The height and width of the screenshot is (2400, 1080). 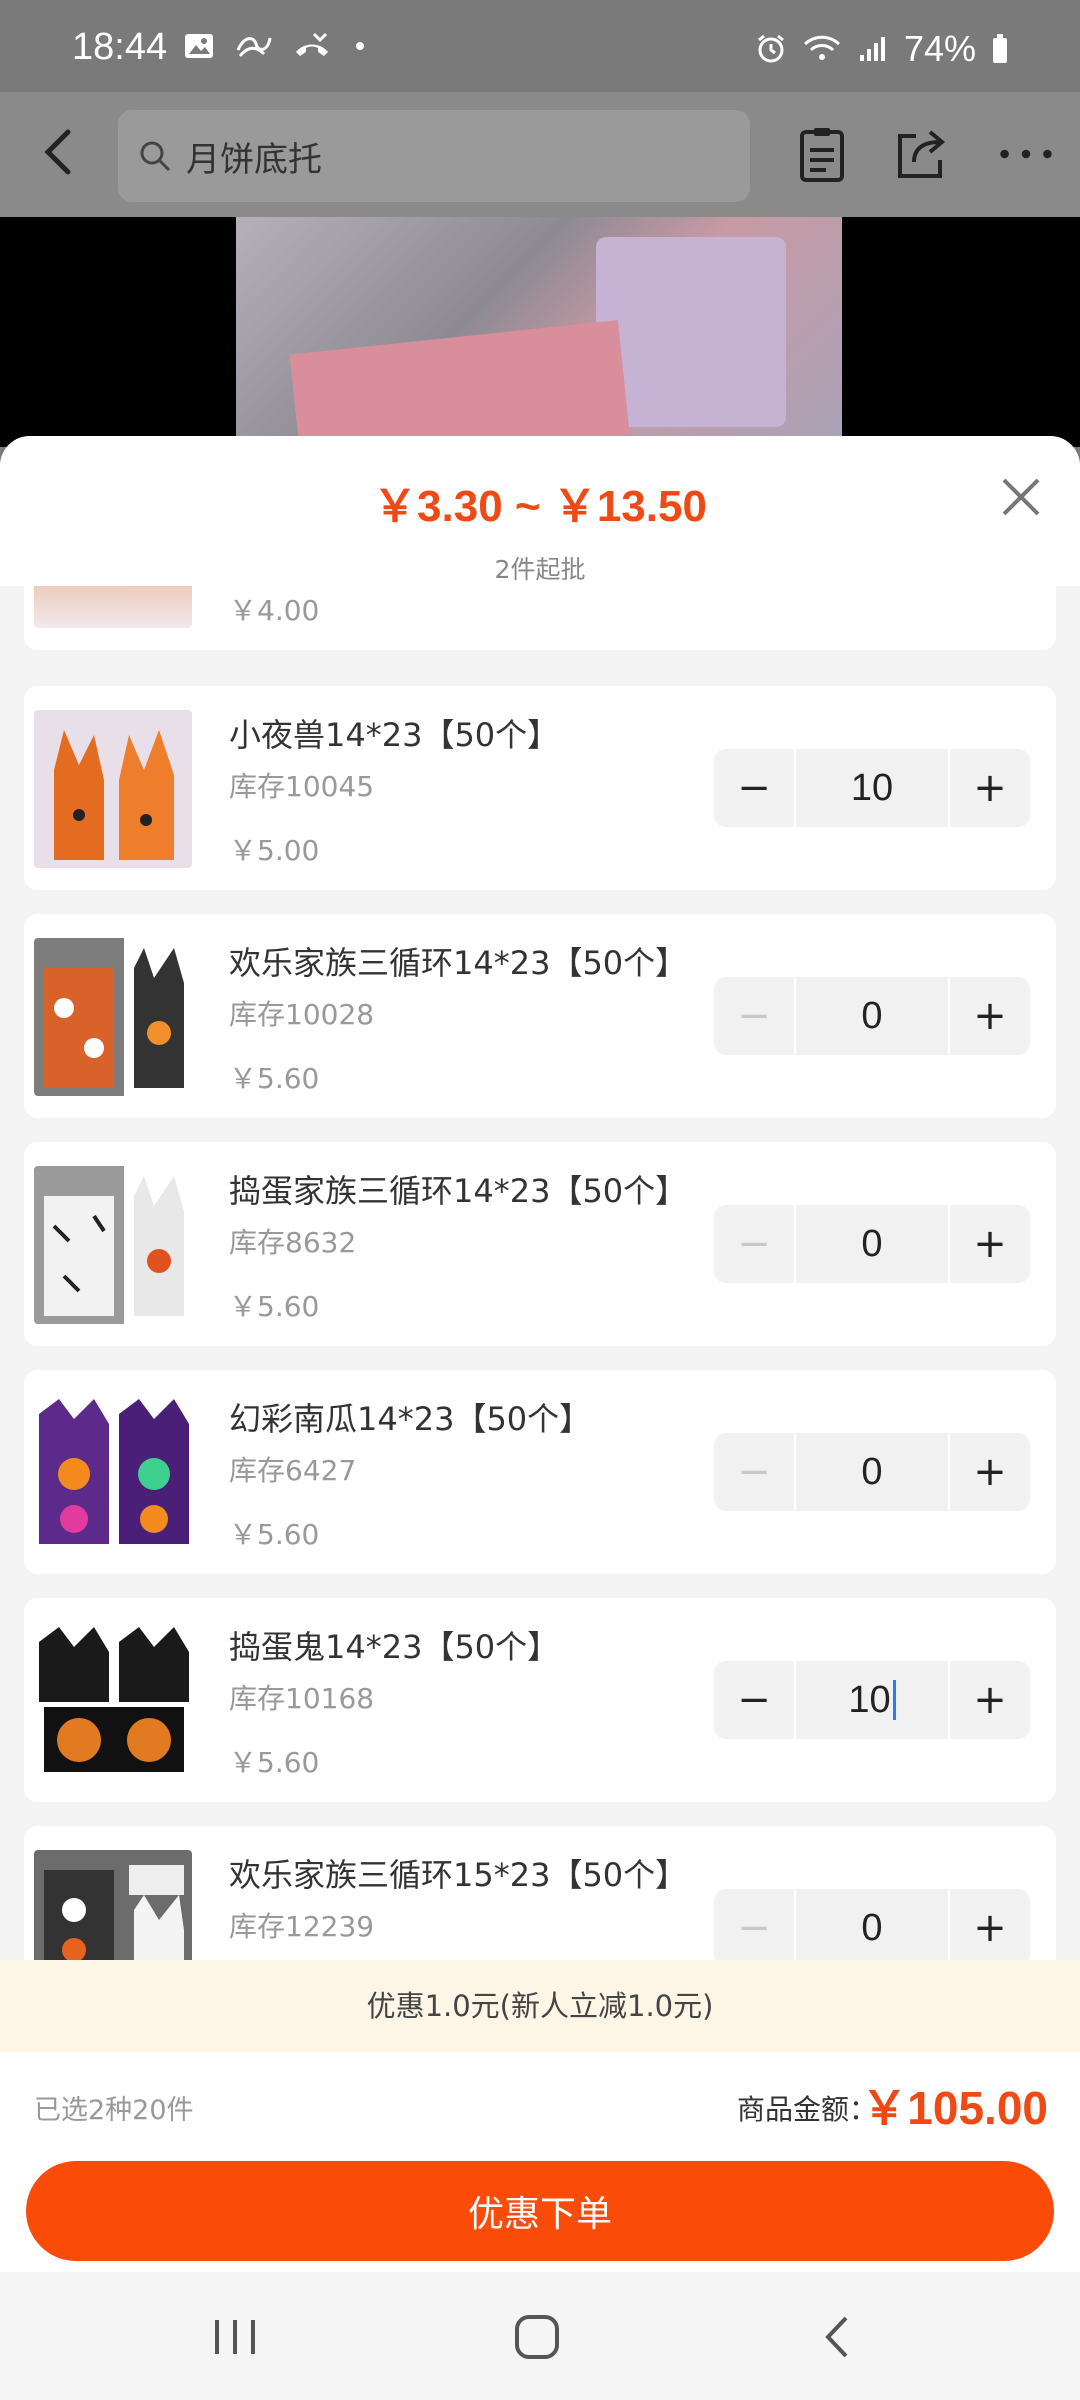 I want to click on notification-icons, so click(x=276, y=46).